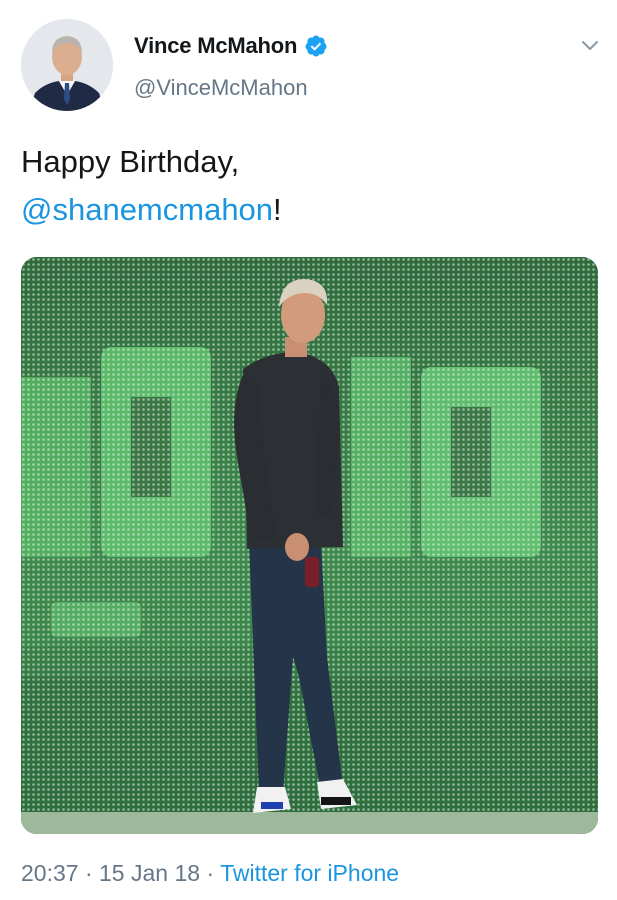  What do you see at coordinates (590, 45) in the screenshot?
I see `chevron-down-icon` at bounding box center [590, 45].